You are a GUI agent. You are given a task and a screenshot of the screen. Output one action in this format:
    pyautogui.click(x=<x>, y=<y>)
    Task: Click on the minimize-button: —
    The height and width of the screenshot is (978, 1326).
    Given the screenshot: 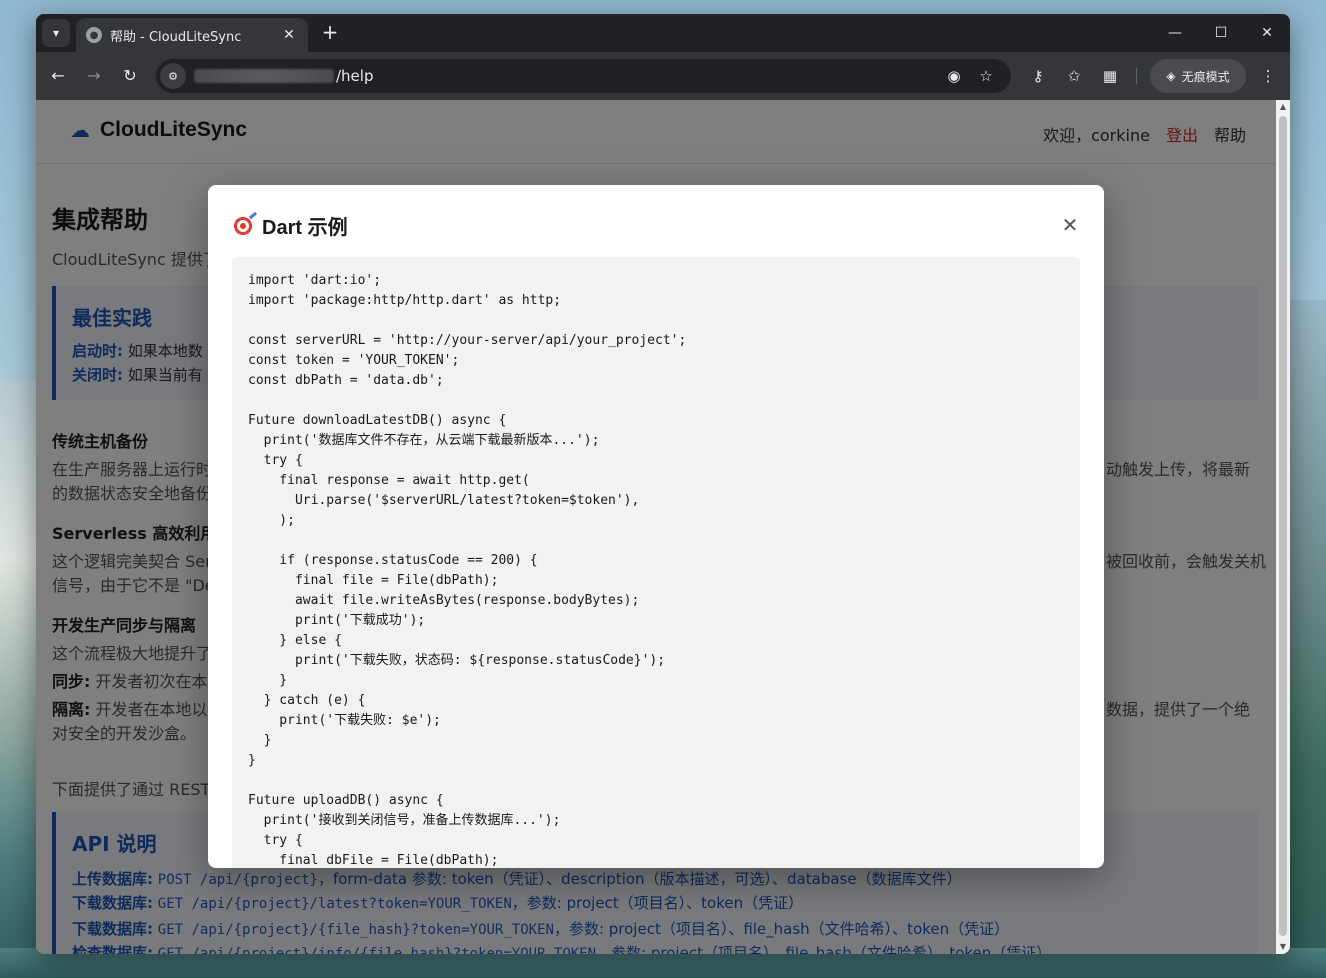 What is the action you would take?
    pyautogui.click(x=1175, y=33)
    